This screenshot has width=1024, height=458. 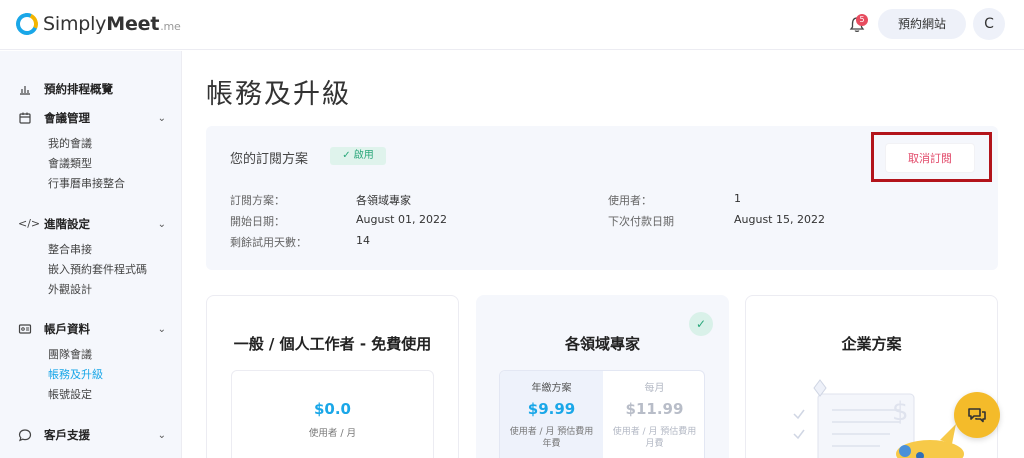 I want to click on sidebar-group-advanced: </> 進階設定 ⌄ 整合串接 嵌入預約套件程式碼 外觀設計, so click(x=91, y=257).